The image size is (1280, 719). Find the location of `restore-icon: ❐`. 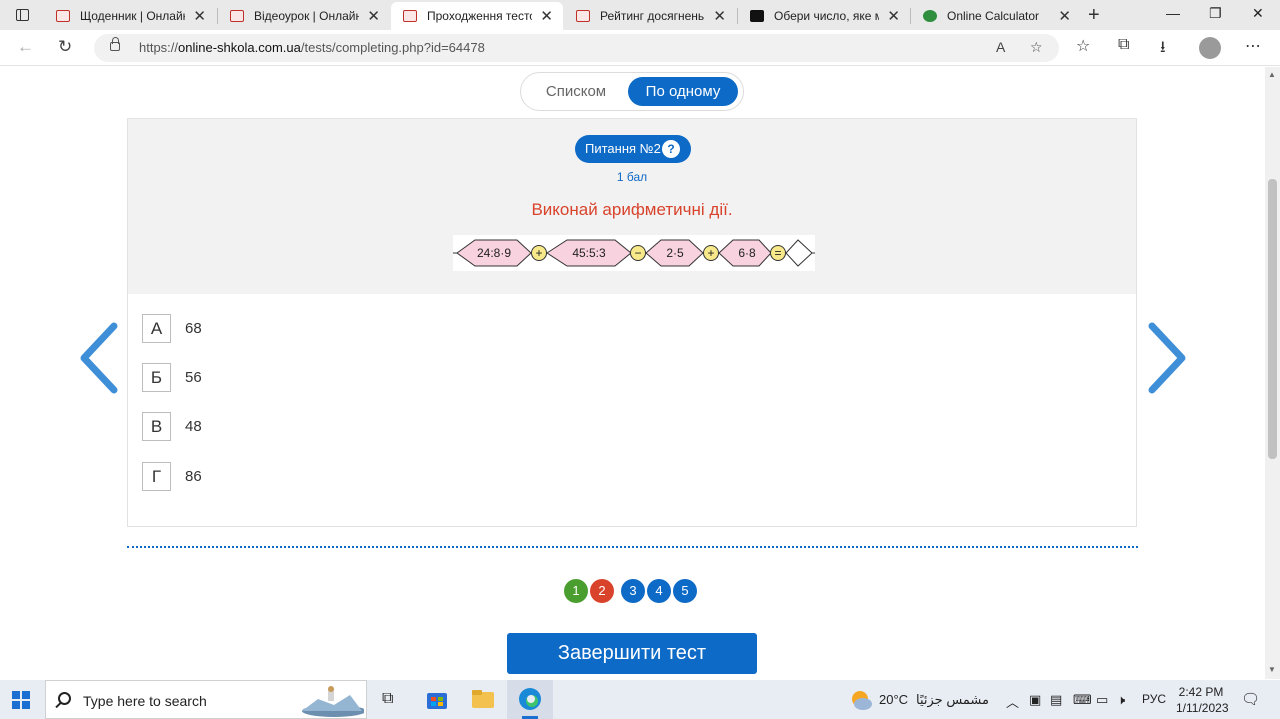

restore-icon: ❐ is located at coordinates (1215, 13).